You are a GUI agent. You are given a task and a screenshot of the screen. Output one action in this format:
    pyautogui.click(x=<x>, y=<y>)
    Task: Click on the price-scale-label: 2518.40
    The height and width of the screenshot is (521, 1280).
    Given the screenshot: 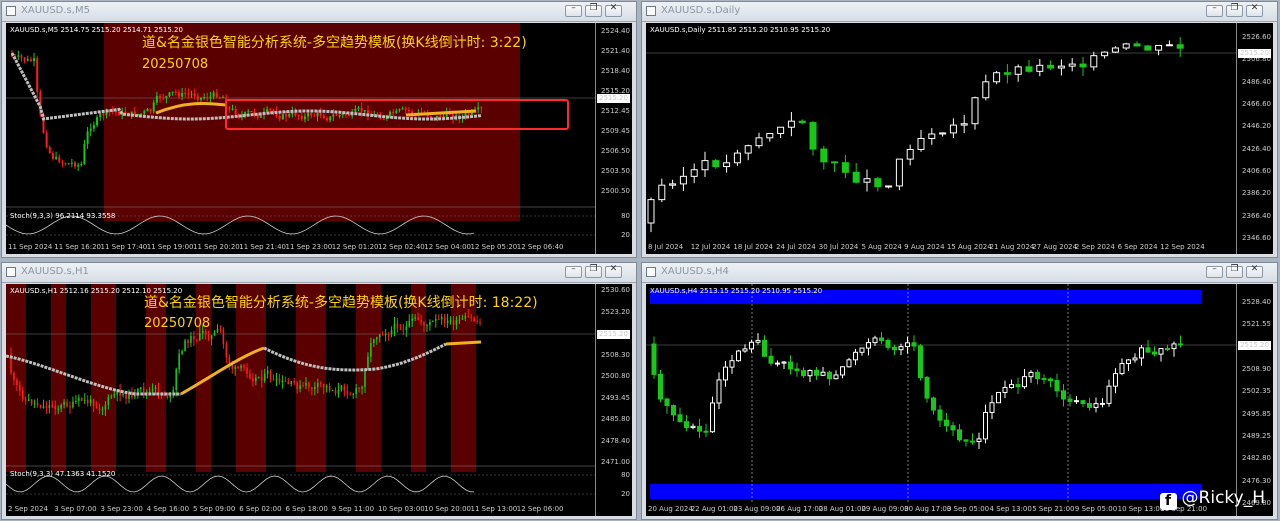 What is the action you would take?
    pyautogui.click(x=615, y=71)
    